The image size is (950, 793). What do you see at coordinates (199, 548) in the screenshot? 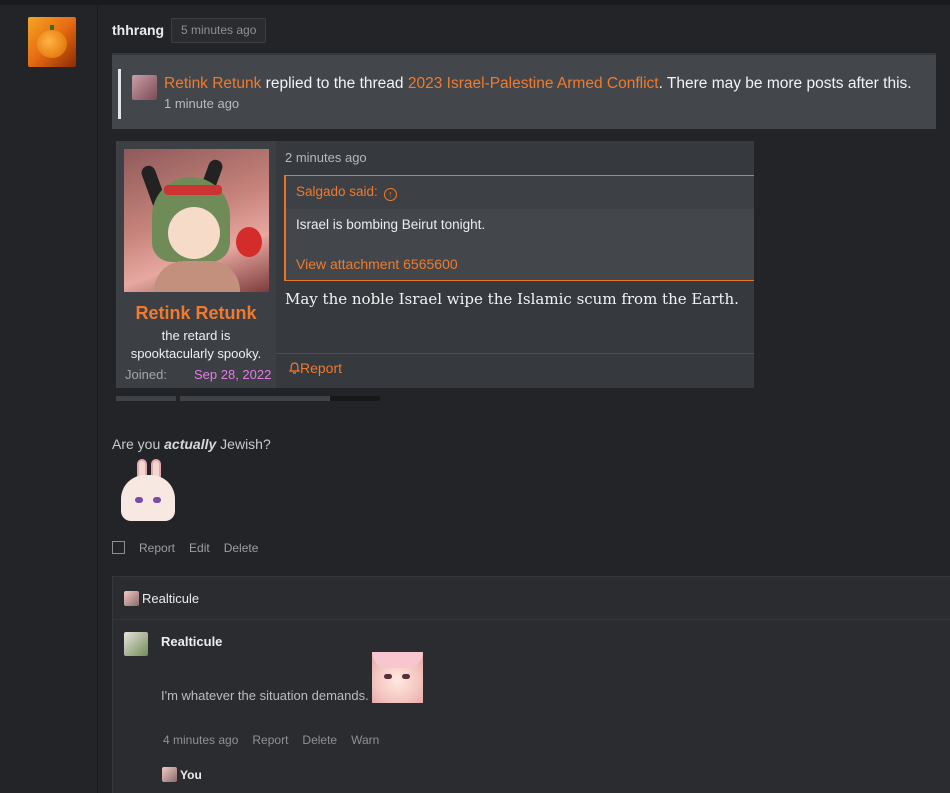
I see `edit-link: Edit` at bounding box center [199, 548].